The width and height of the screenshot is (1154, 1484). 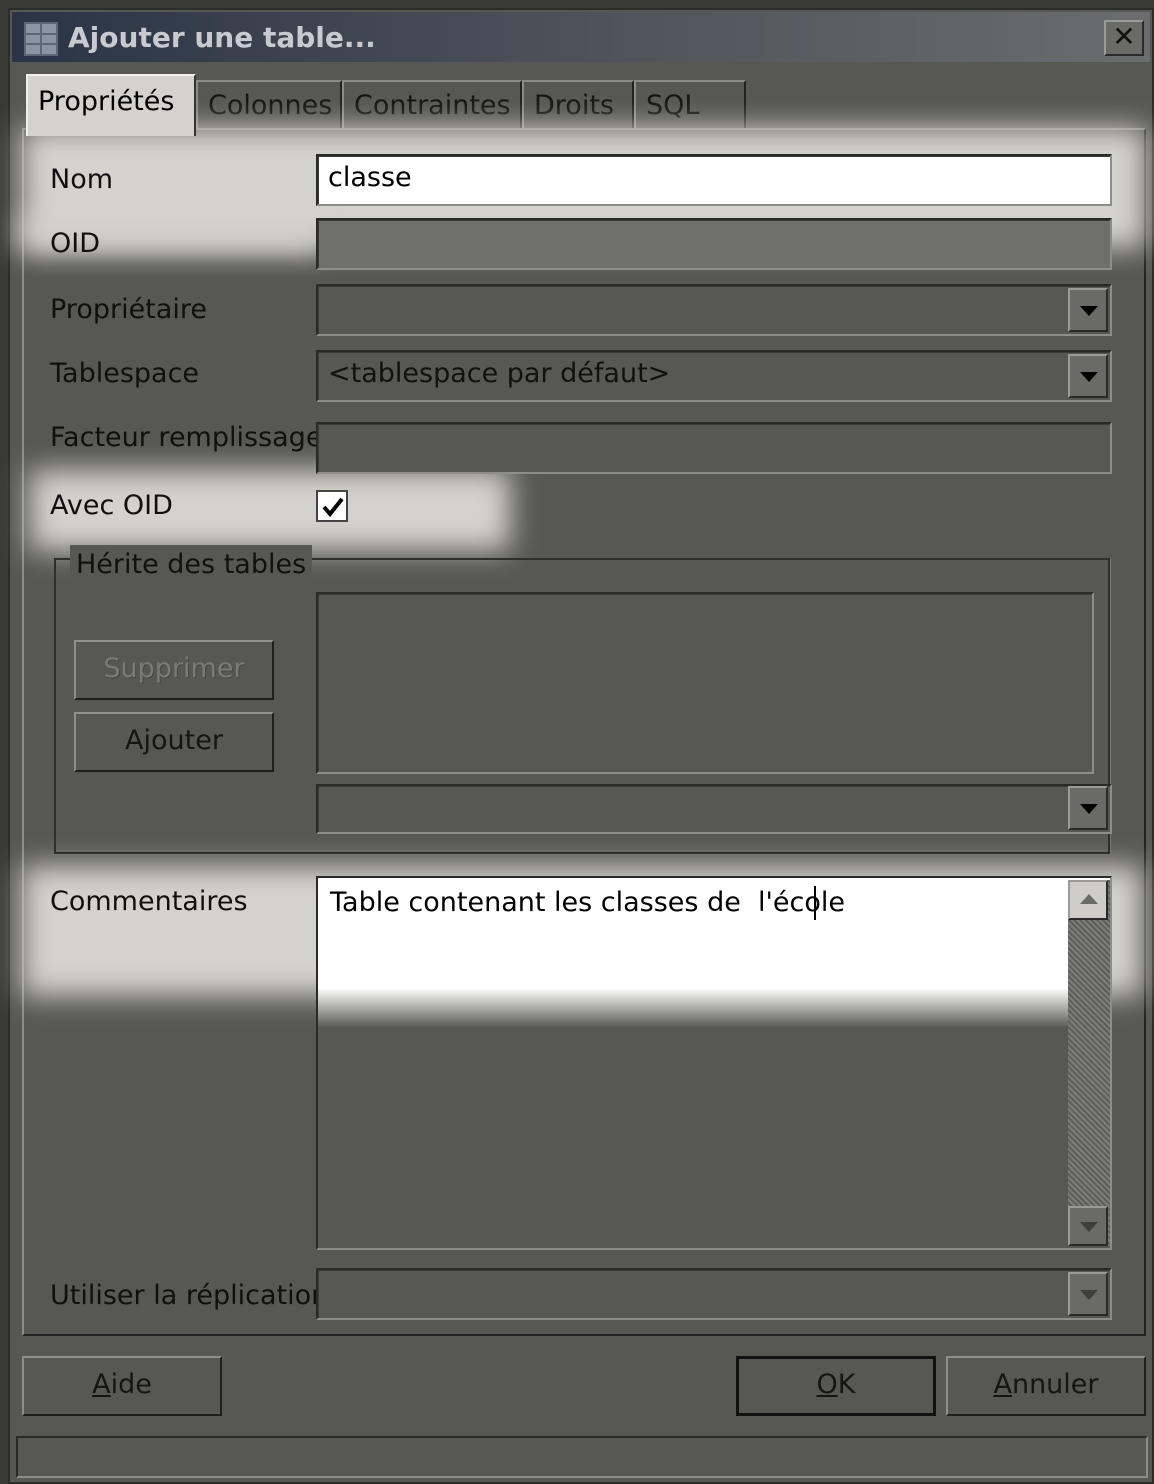 I want to click on tab-label: Propriétés, so click(x=106, y=101).